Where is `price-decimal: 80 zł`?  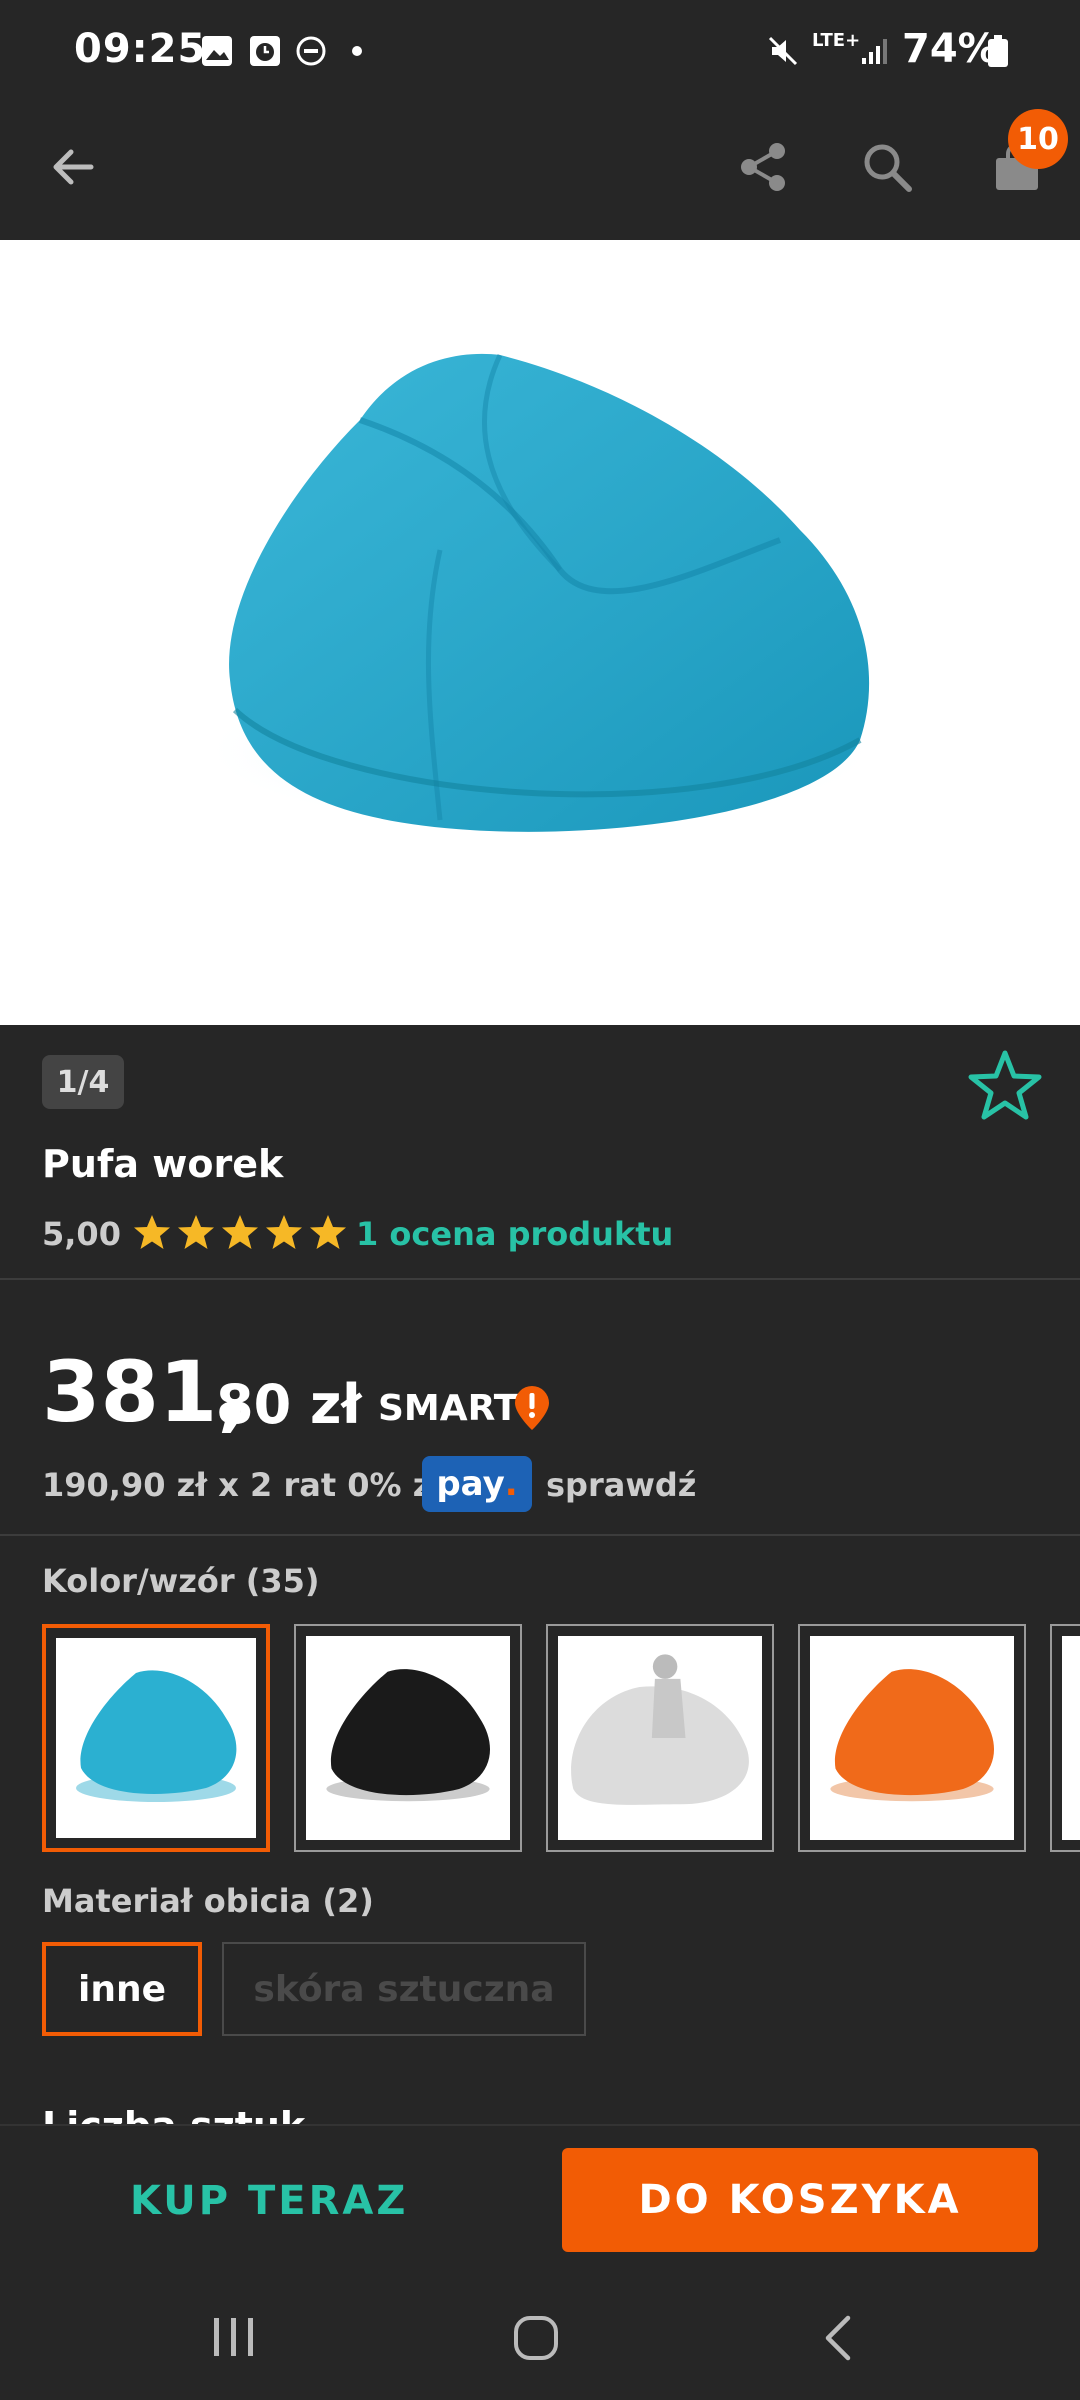 price-decimal: 80 zł is located at coordinates (289, 1404).